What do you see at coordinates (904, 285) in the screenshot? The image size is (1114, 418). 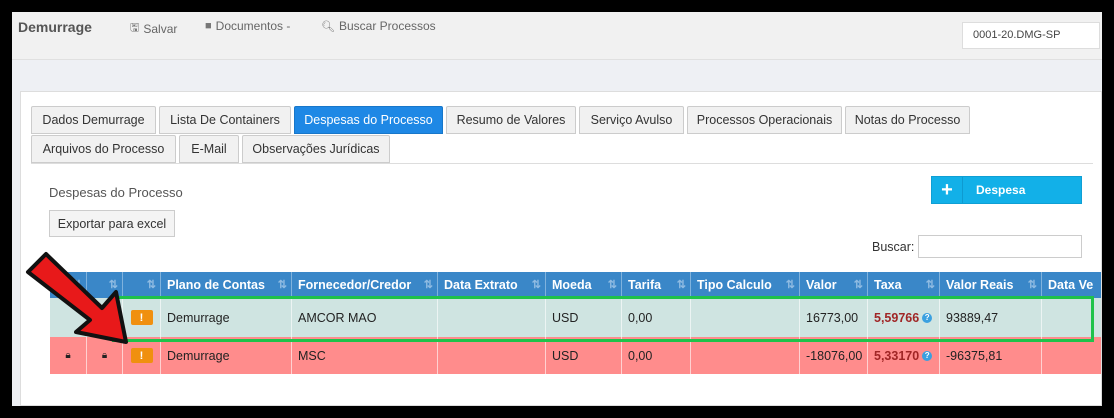 I see `col-header-taxa: Taxa ⇅` at bounding box center [904, 285].